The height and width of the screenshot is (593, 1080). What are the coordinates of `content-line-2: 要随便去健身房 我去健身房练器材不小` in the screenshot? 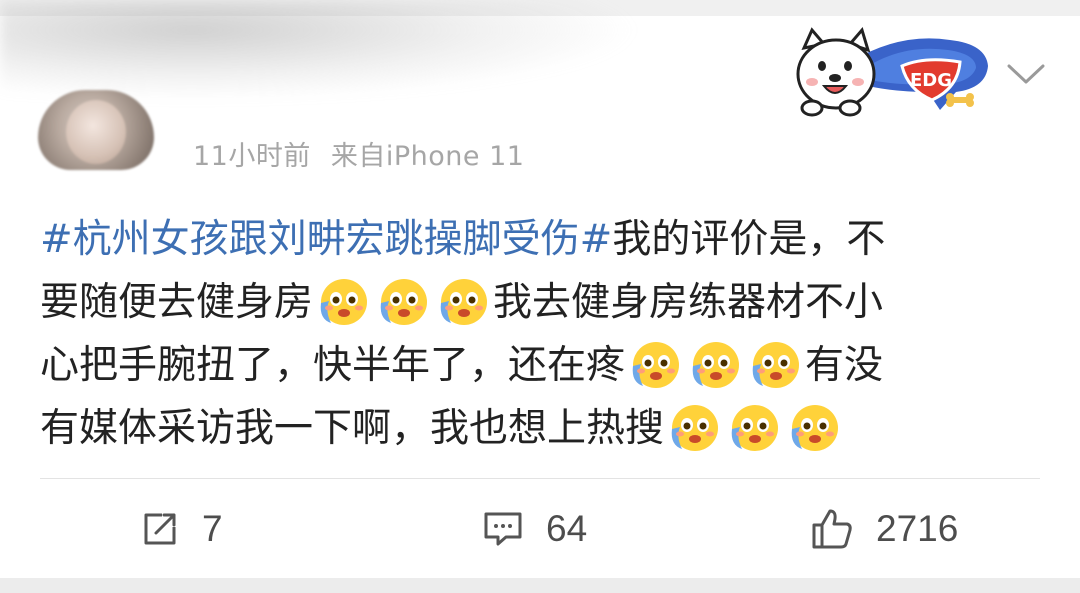 It's located at (540, 302).